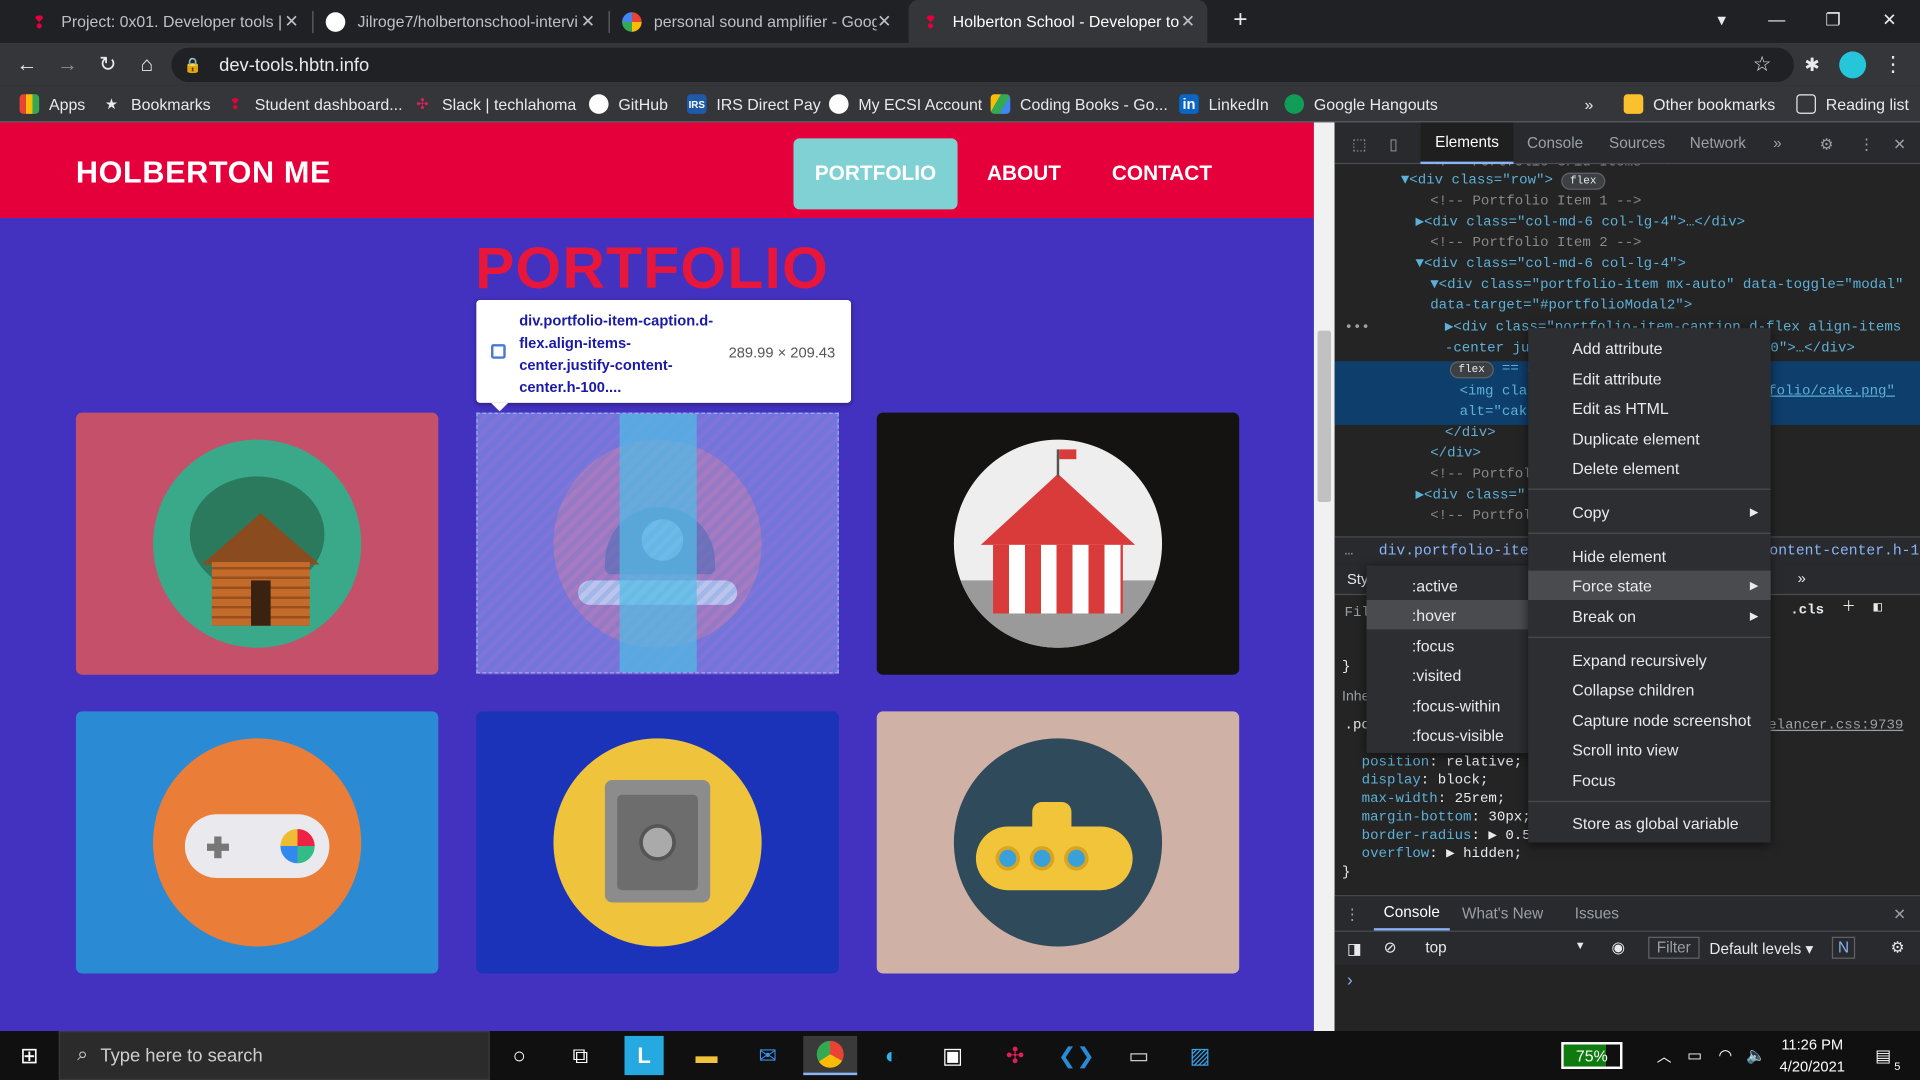 The image size is (1920, 1080). Describe the element at coordinates (1637, 143) in the screenshot. I see `tab-sources: Sources` at that location.